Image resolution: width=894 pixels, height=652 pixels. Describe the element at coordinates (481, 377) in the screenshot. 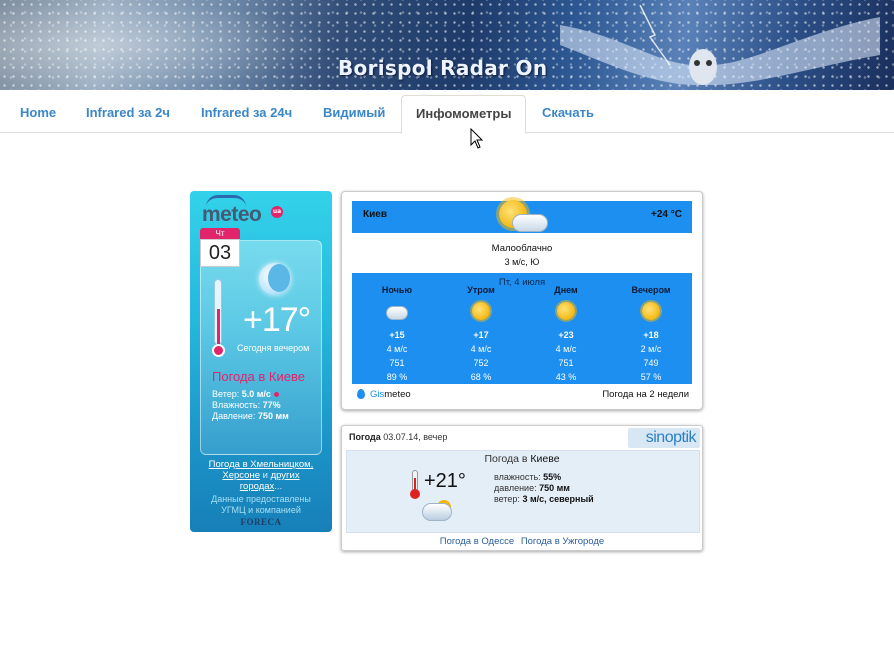

I see `forecast-humidity: 68 %` at that location.